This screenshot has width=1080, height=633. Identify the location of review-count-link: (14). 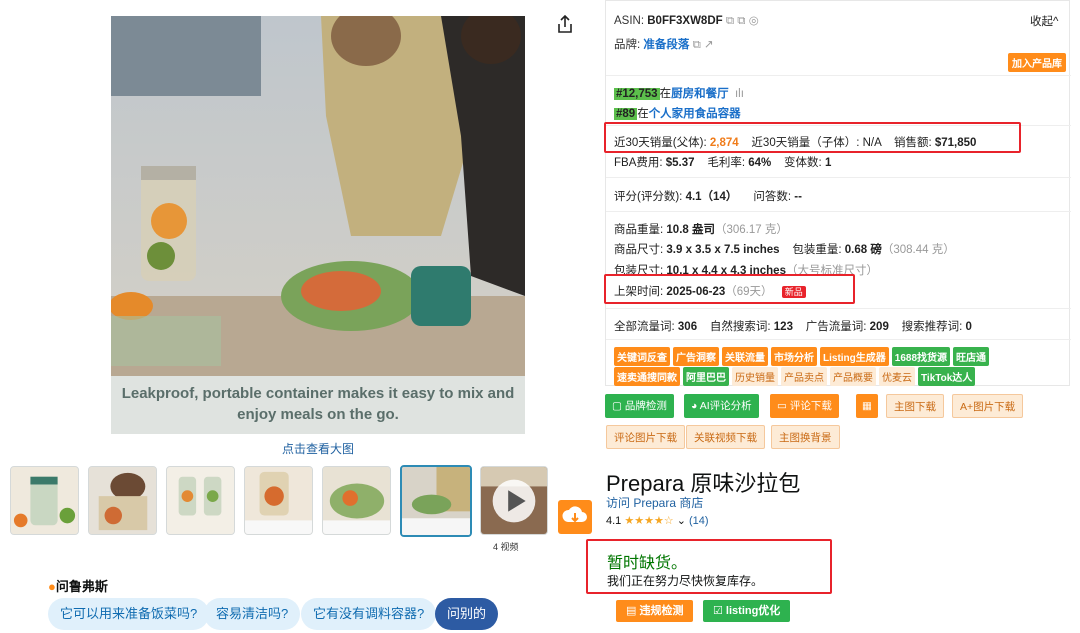
(699, 521).